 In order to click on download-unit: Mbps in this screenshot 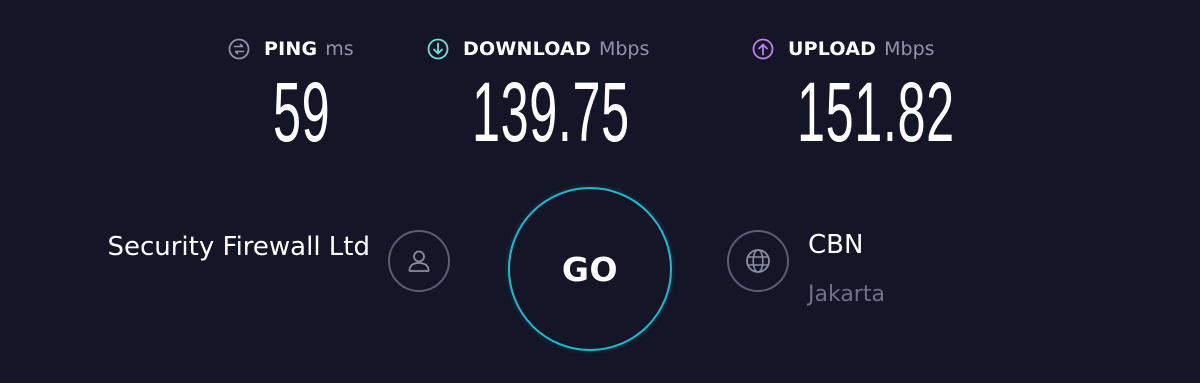, I will do `click(624, 49)`.